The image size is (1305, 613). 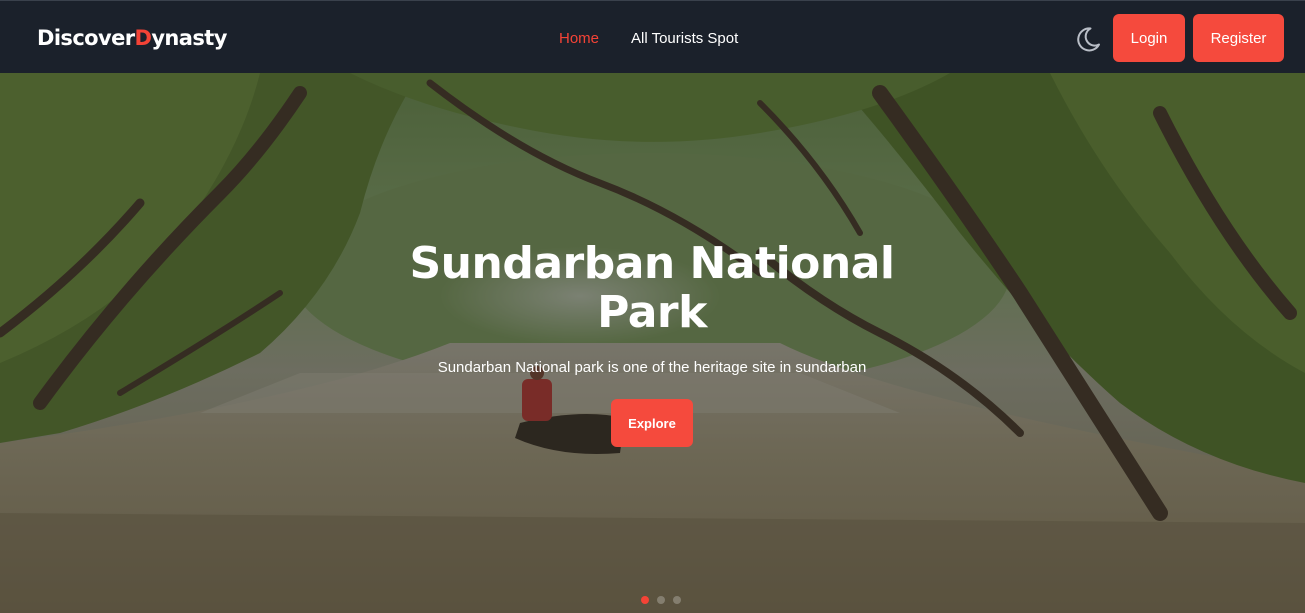 I want to click on hero-title: Sundarban National Park, so click(x=652, y=288).